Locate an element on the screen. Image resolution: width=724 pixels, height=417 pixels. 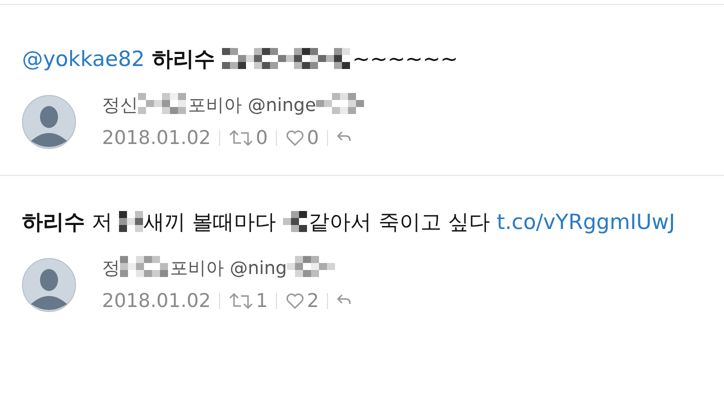
retweet-button: 0 is located at coordinates (248, 138).